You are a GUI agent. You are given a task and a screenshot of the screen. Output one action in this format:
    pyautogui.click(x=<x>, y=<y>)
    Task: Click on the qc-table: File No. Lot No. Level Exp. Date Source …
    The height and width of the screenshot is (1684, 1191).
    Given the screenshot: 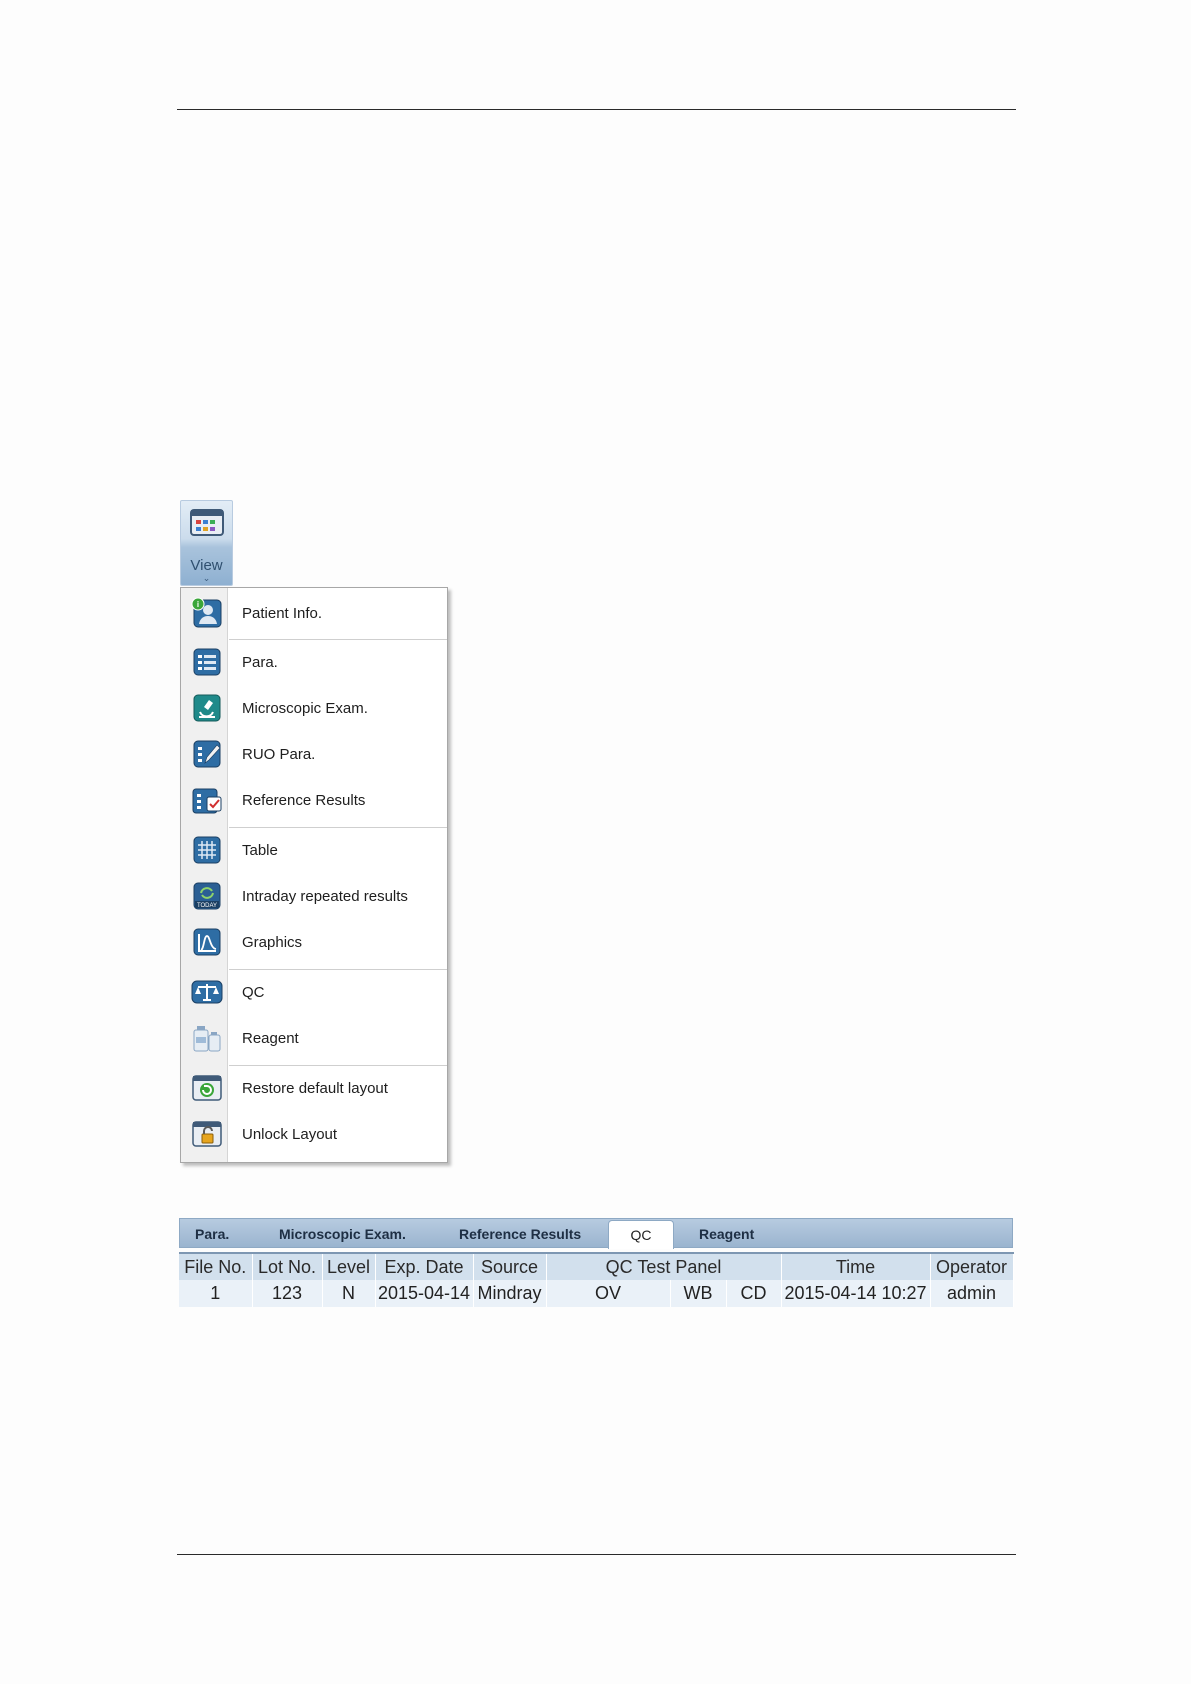 What is the action you would take?
    pyautogui.click(x=596, y=1279)
    